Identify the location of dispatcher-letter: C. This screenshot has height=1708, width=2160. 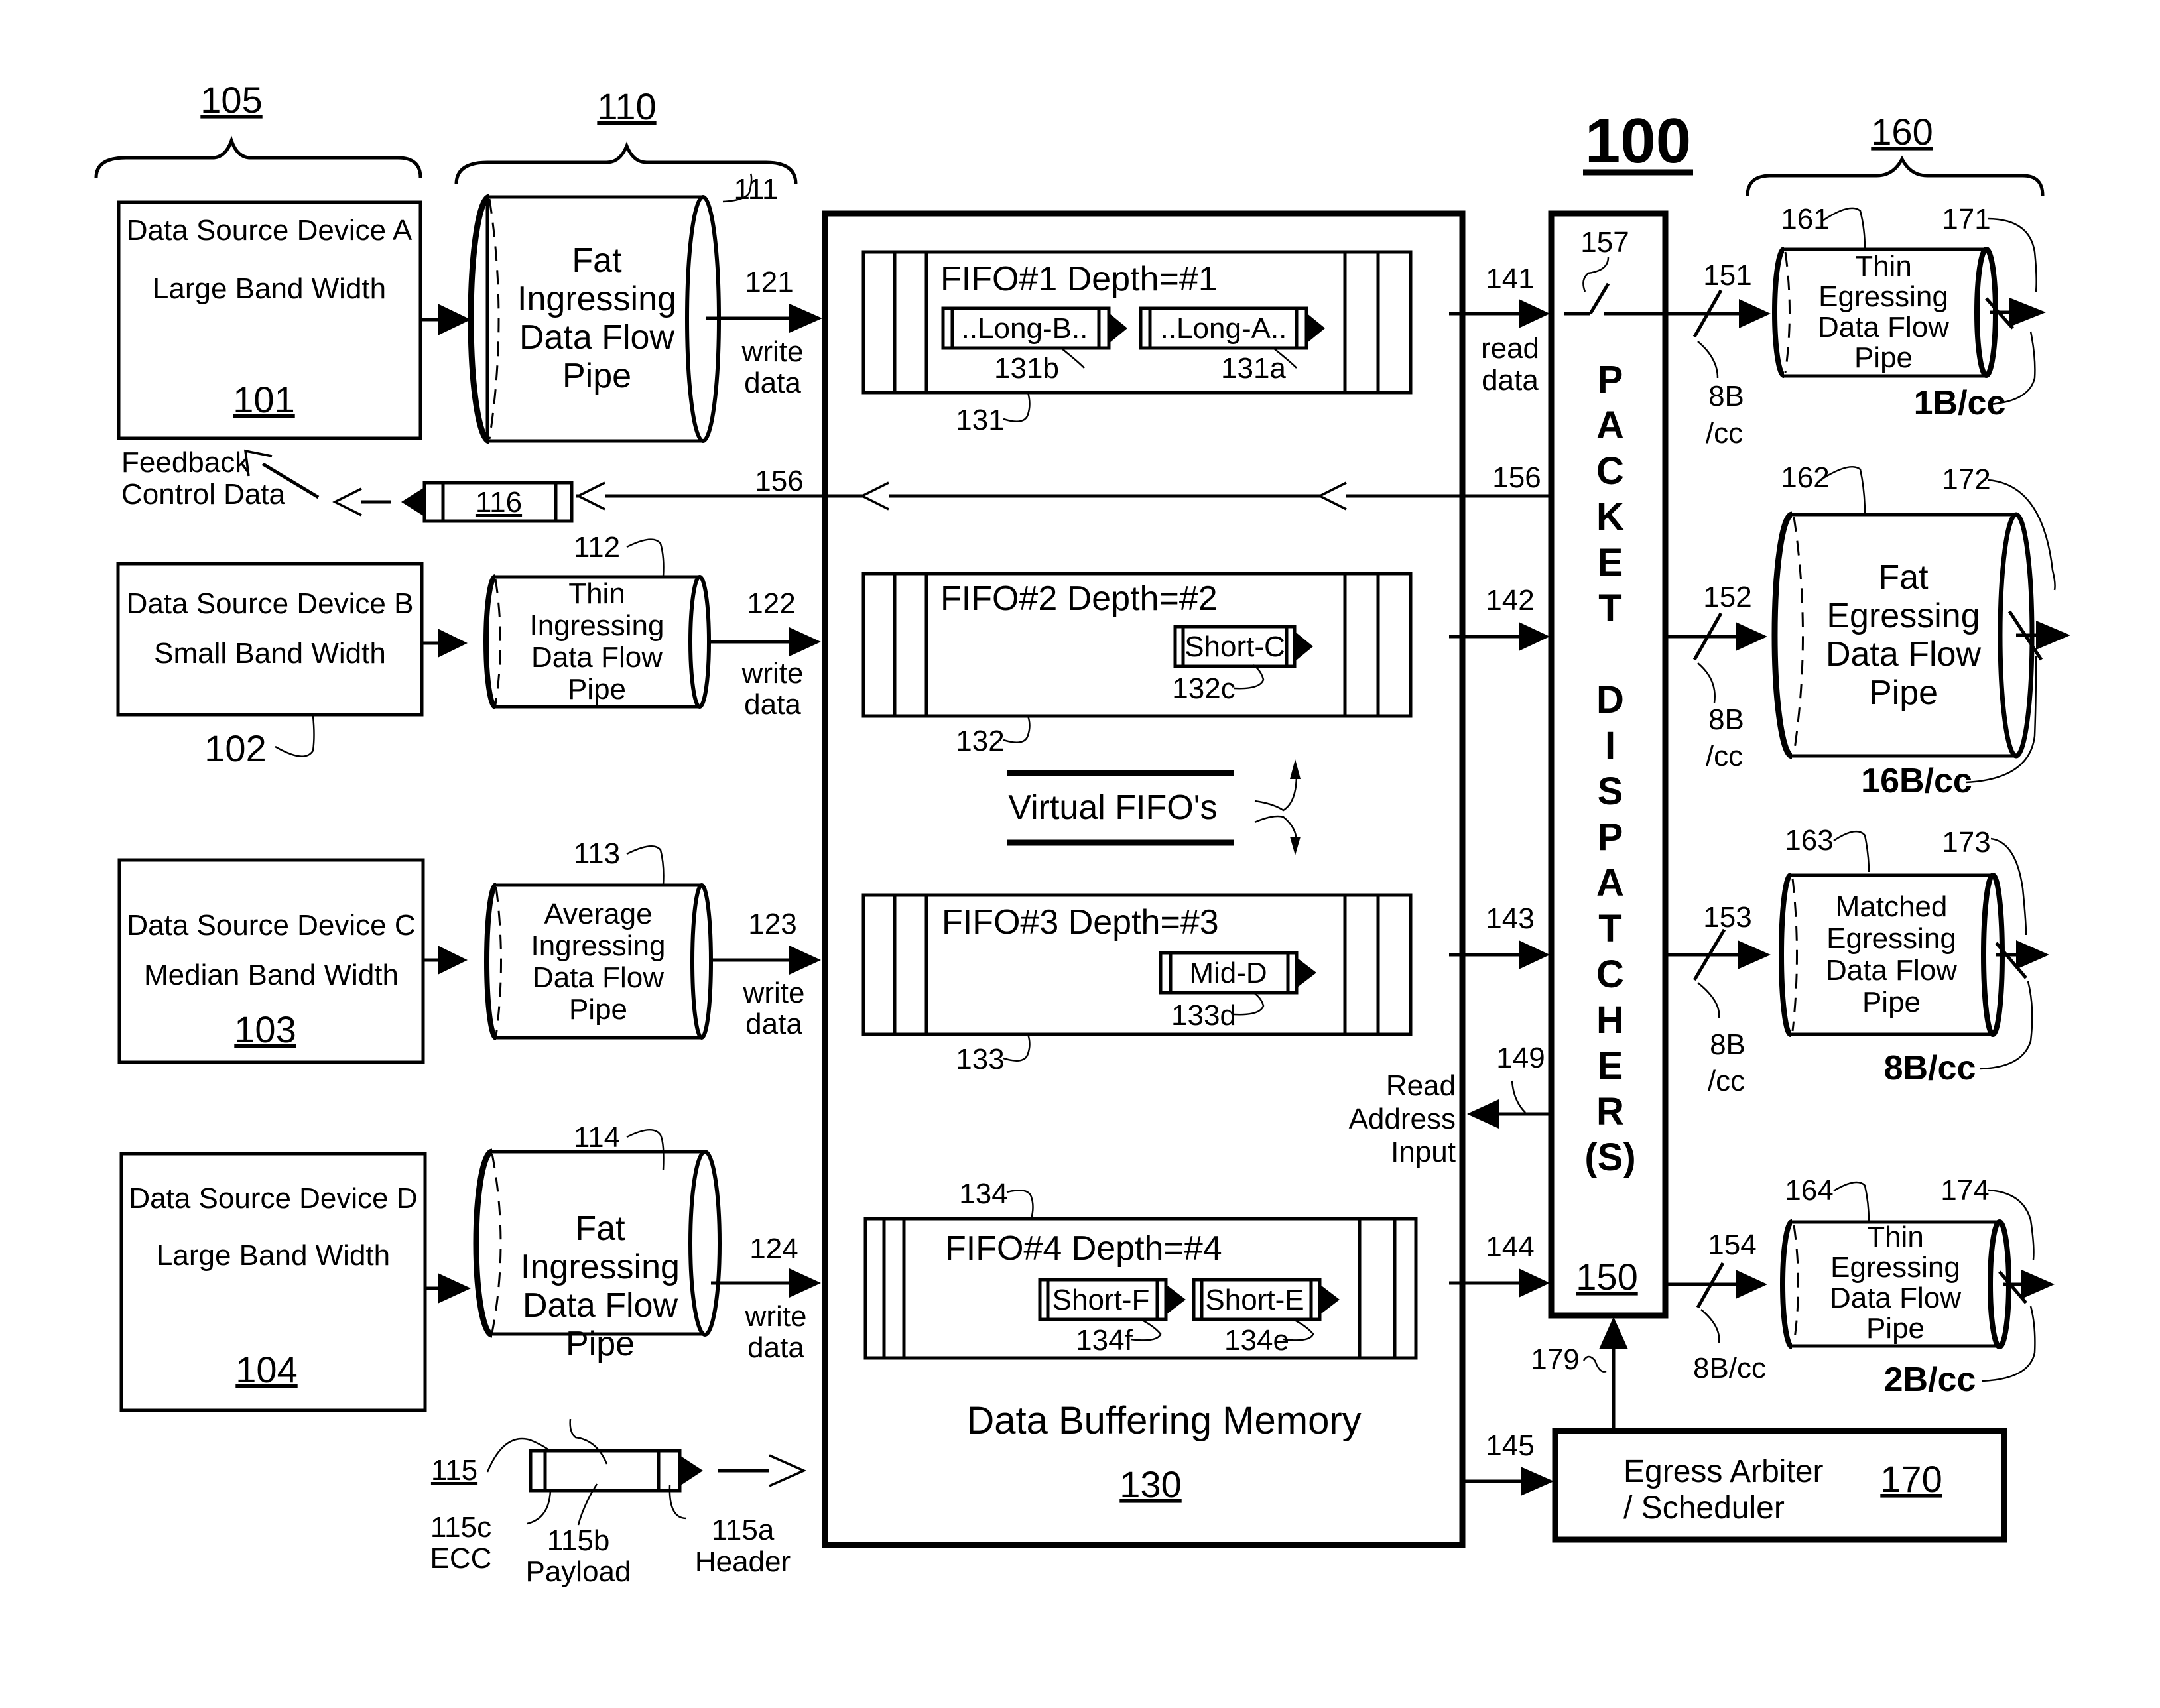
(1610, 471).